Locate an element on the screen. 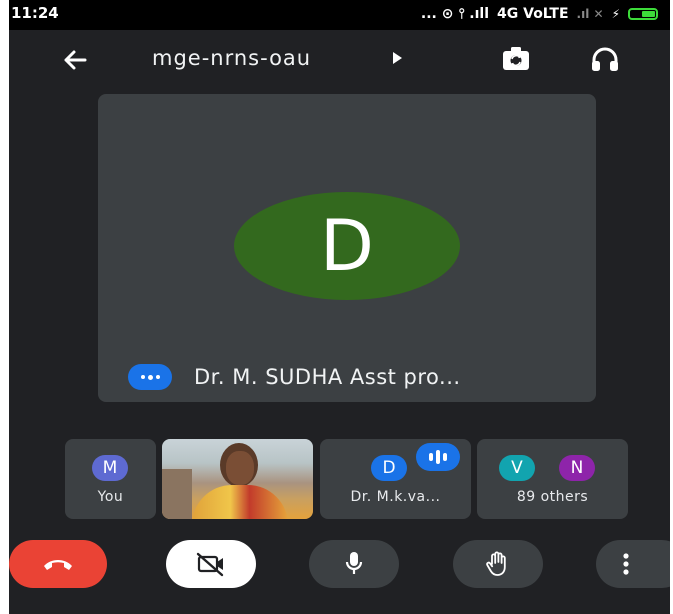 The image size is (673, 614). status-time: 11:24 is located at coordinates (35, 13).